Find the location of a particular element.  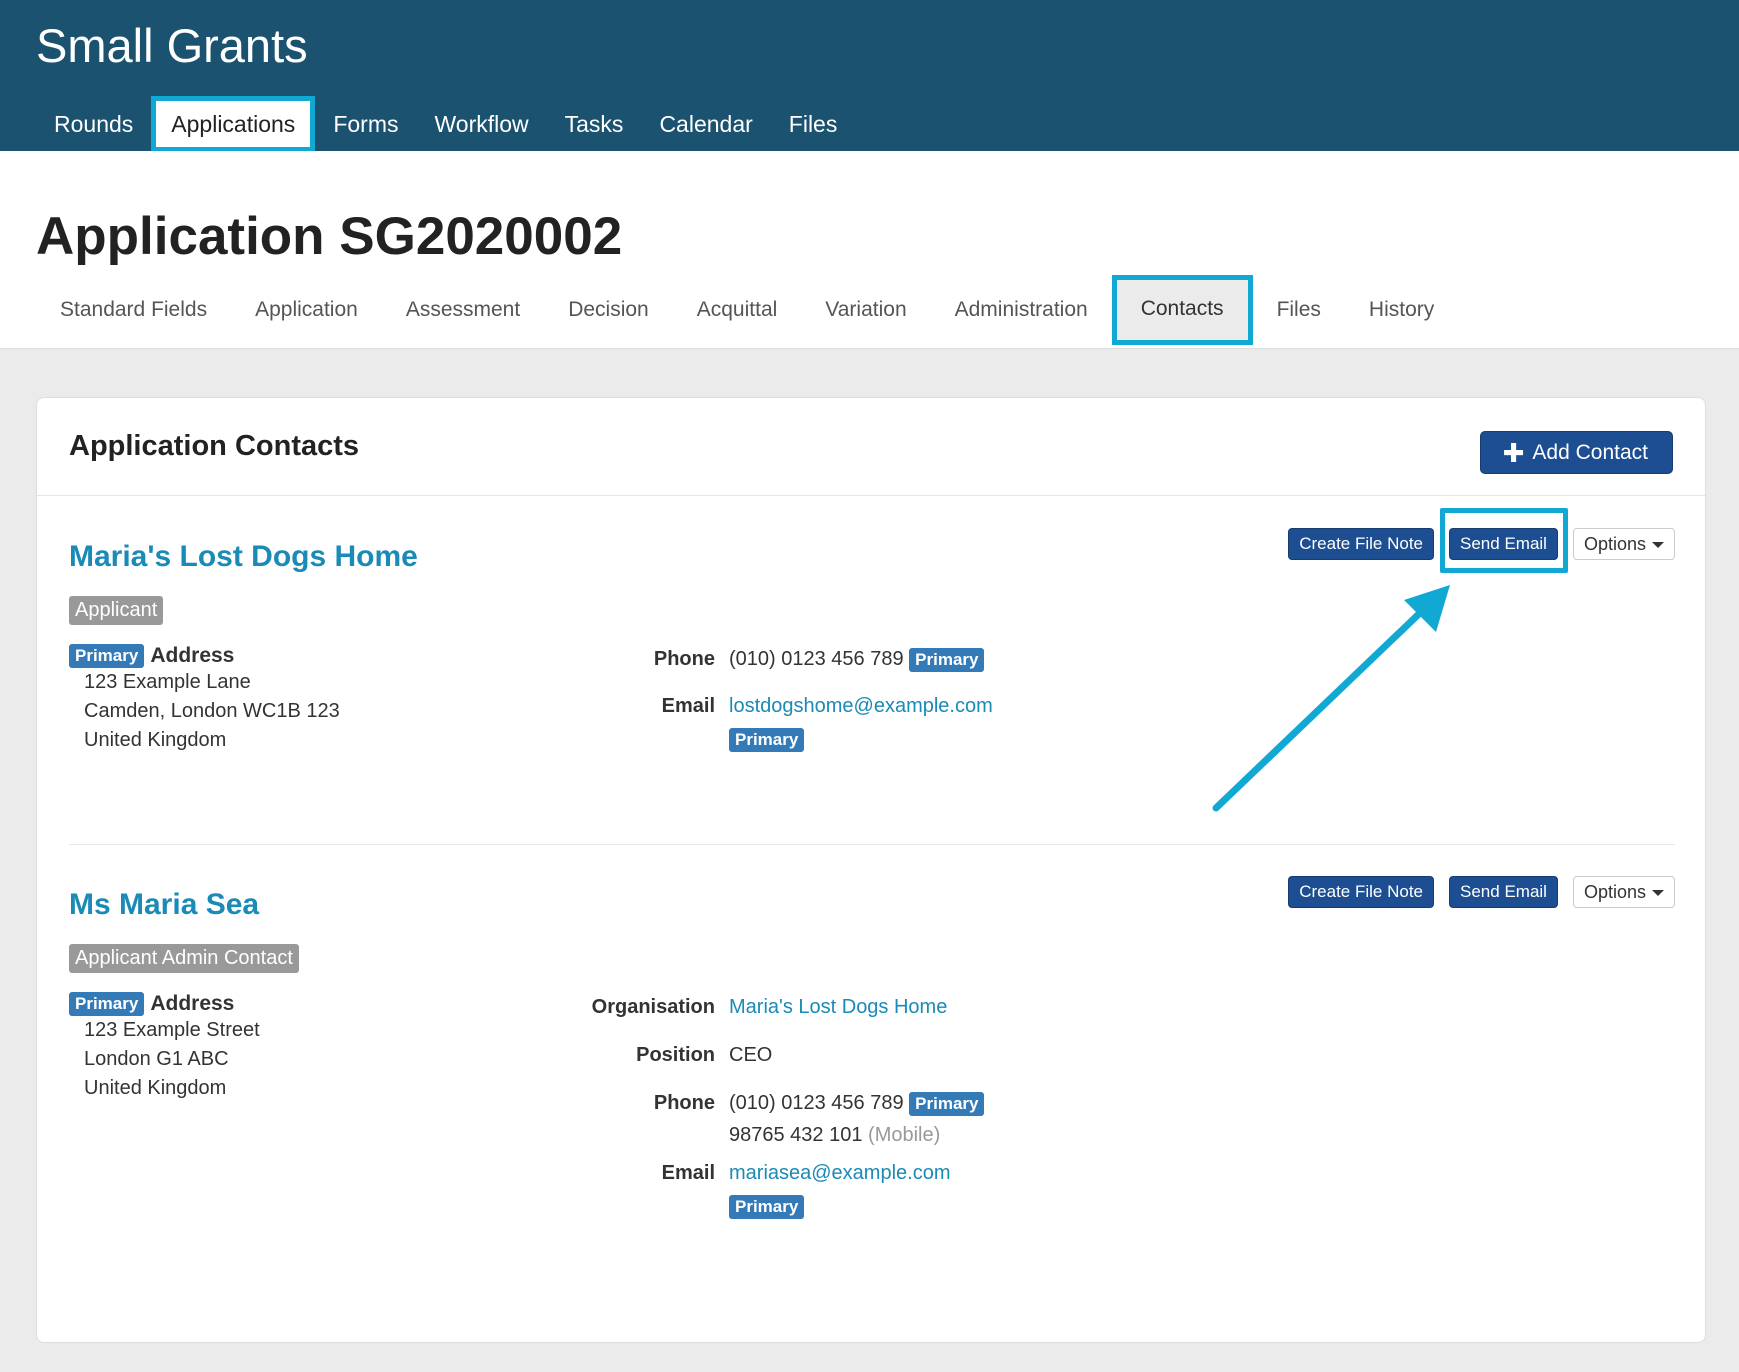

email-row: Email mariasea@example.com Primary is located at coordinates (710, 1190).